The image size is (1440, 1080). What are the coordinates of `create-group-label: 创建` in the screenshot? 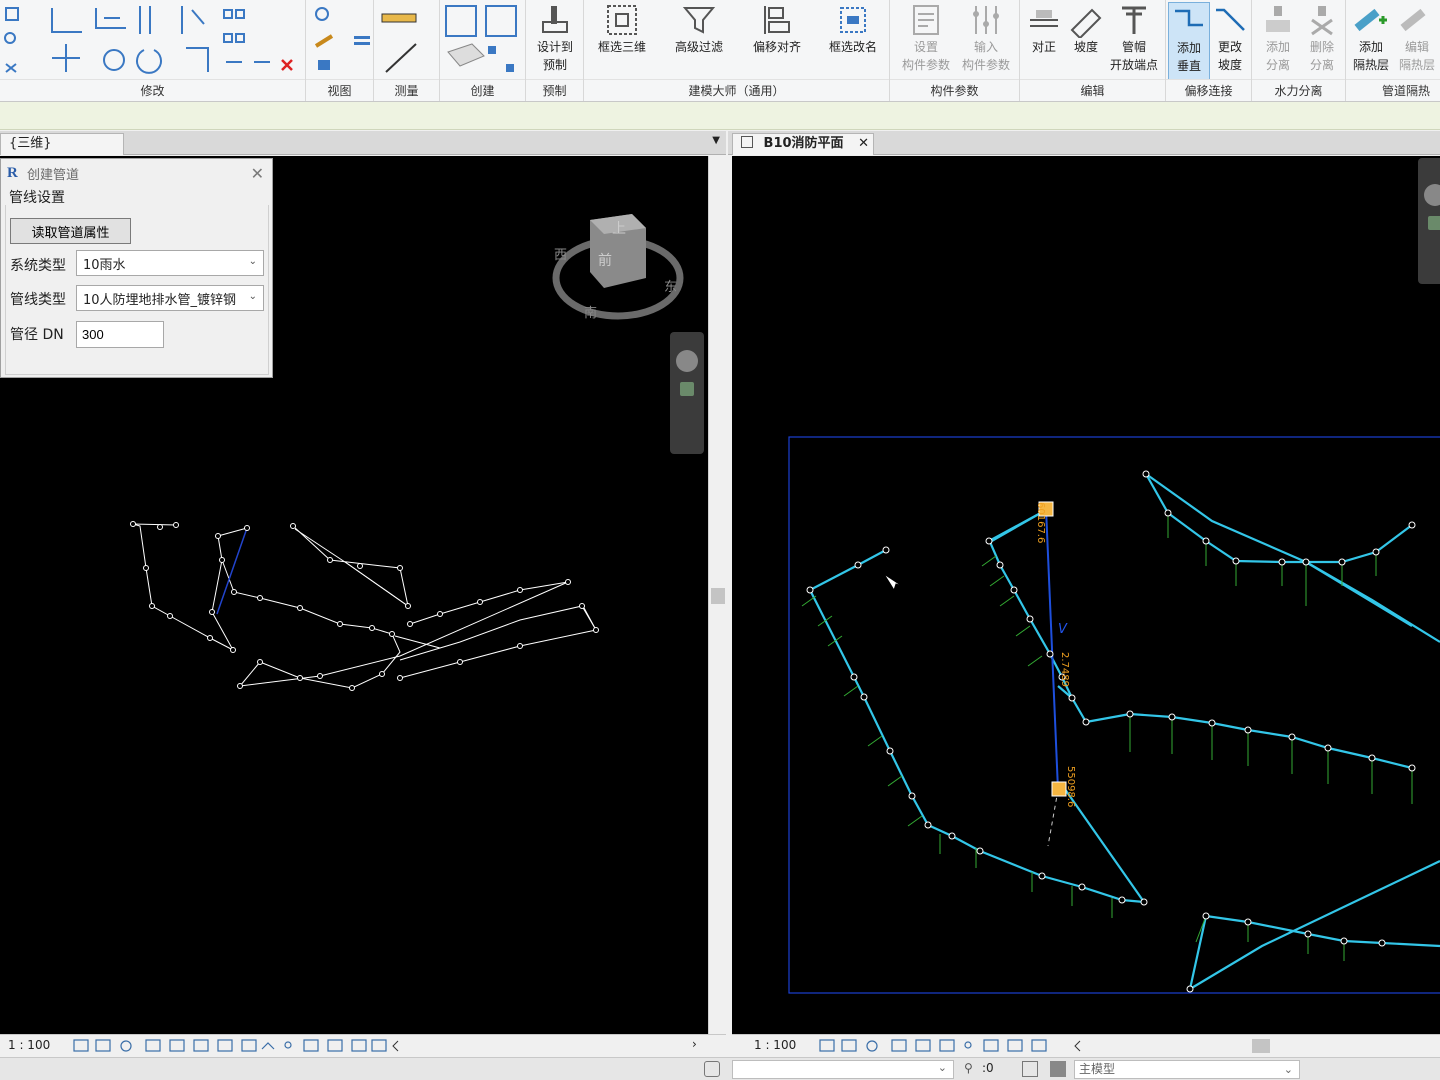 It's located at (482, 89).